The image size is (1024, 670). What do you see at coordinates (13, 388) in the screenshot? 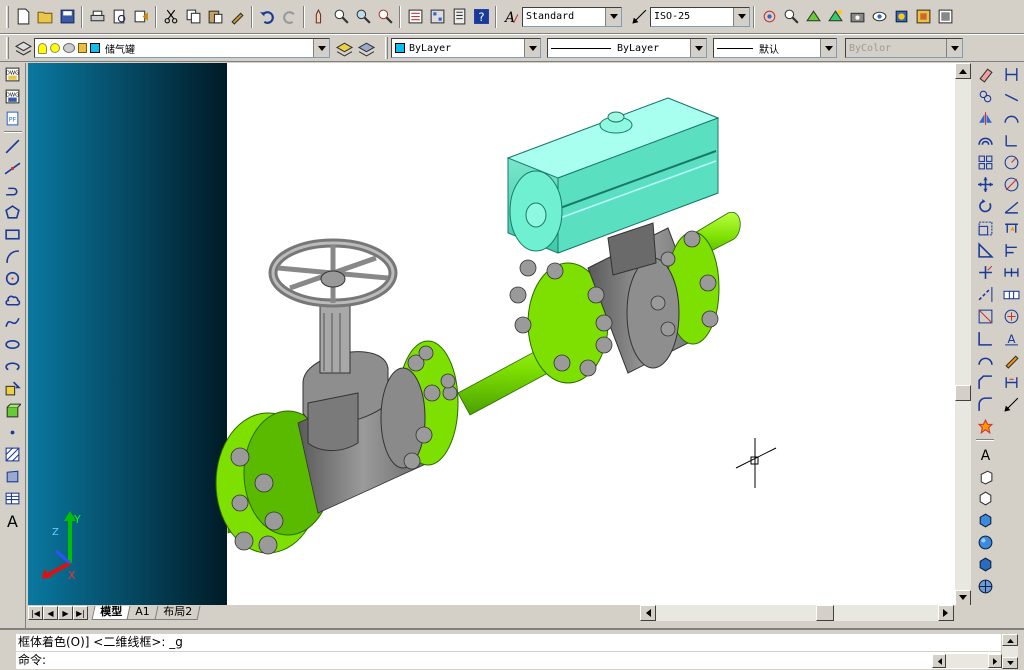
I see `insert-block-icon` at bounding box center [13, 388].